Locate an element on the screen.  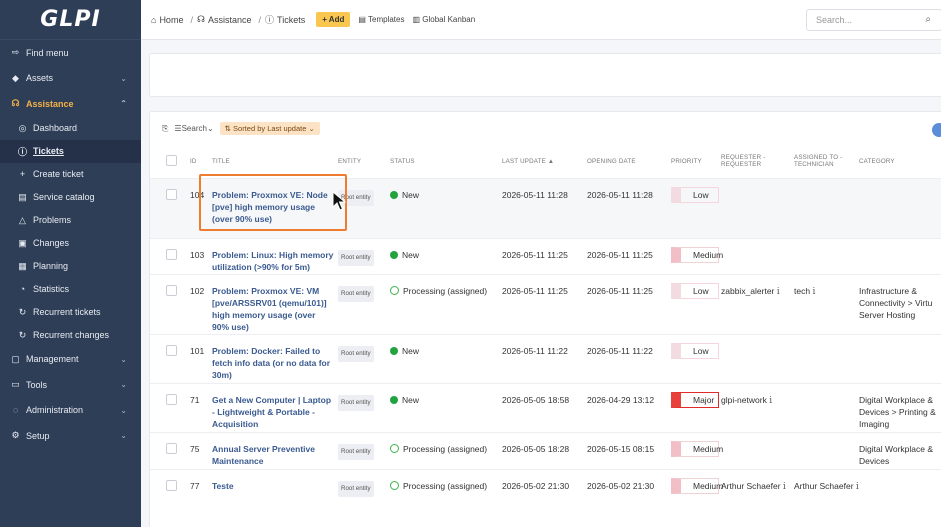
requester-name: Arthur Schaefer is located at coordinates (751, 486).